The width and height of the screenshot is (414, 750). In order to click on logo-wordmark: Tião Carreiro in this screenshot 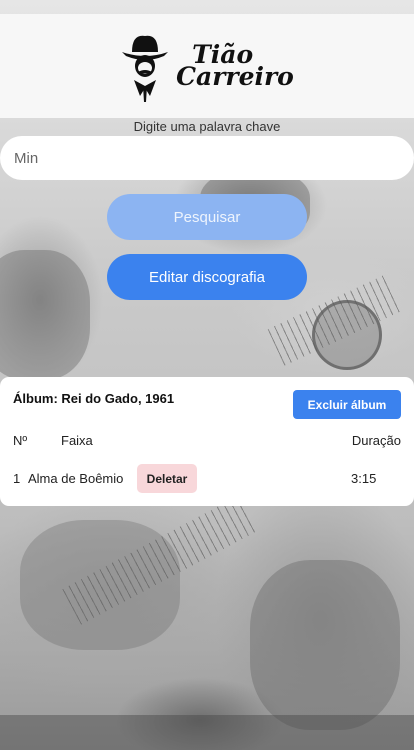, I will do `click(235, 66)`.